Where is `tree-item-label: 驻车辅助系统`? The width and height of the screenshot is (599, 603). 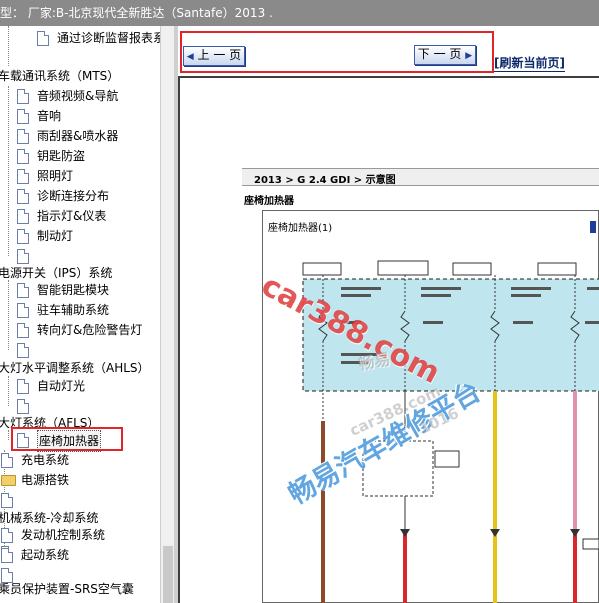
tree-item-label: 驻车辅助系统 is located at coordinates (73, 310).